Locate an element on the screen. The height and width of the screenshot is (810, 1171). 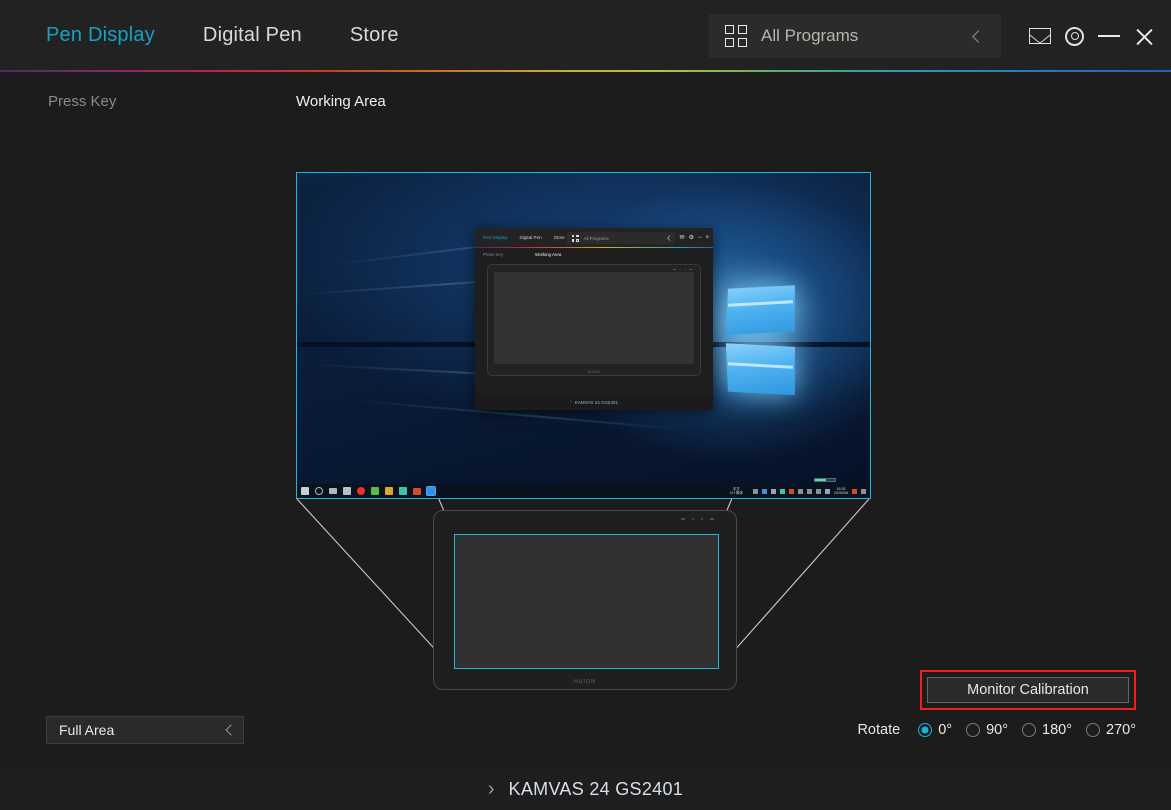
rotate-option-0: 0° is located at coordinates (935, 730).